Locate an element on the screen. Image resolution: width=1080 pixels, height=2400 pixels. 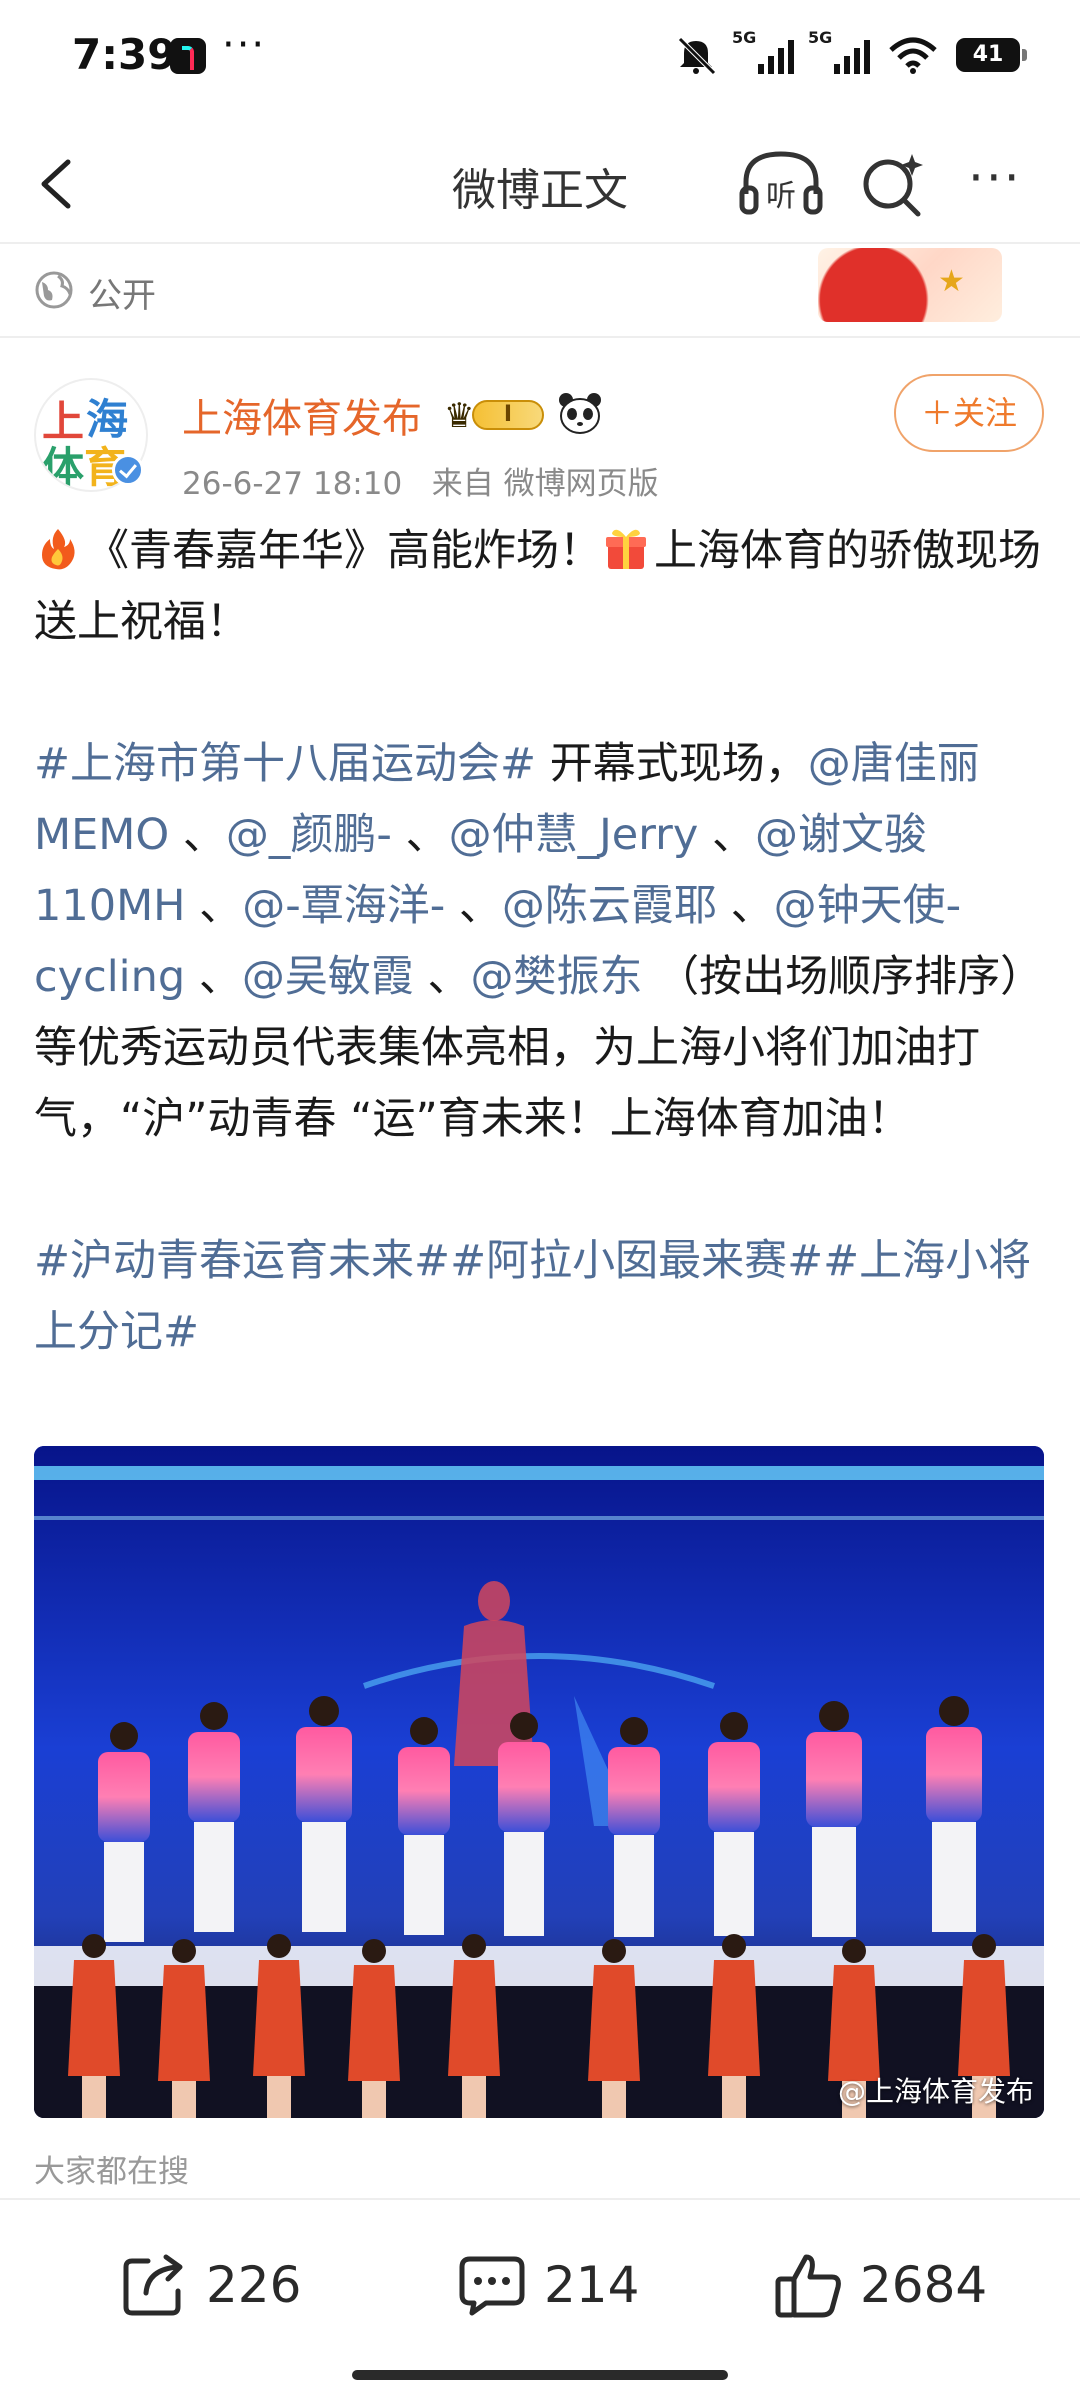
status-time: 7:39 is located at coordinates (124, 54).